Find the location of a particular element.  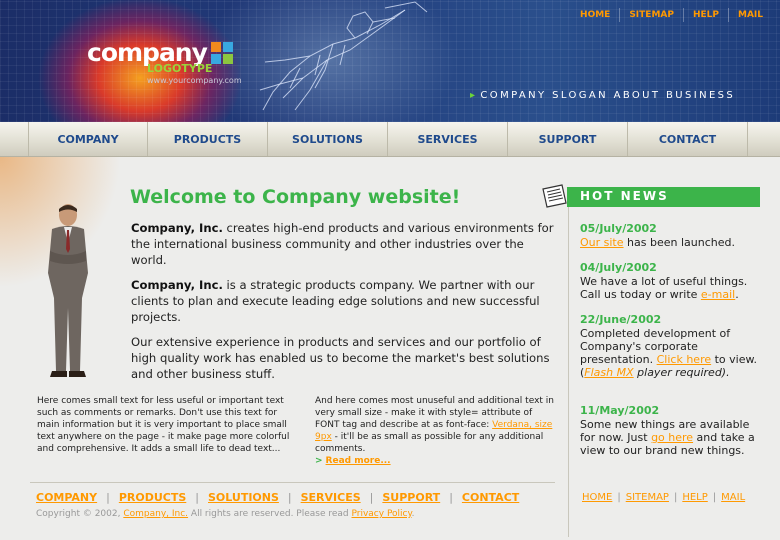

chevron-right-icon: ▸ is located at coordinates (474, 95).